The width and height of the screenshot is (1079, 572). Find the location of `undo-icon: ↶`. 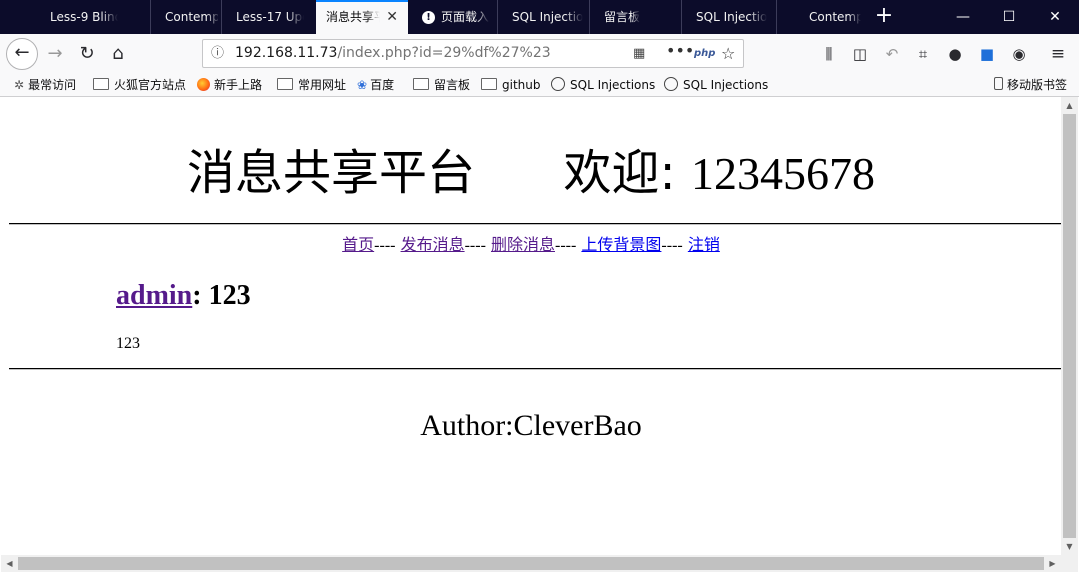

undo-icon: ↶ is located at coordinates (892, 54).